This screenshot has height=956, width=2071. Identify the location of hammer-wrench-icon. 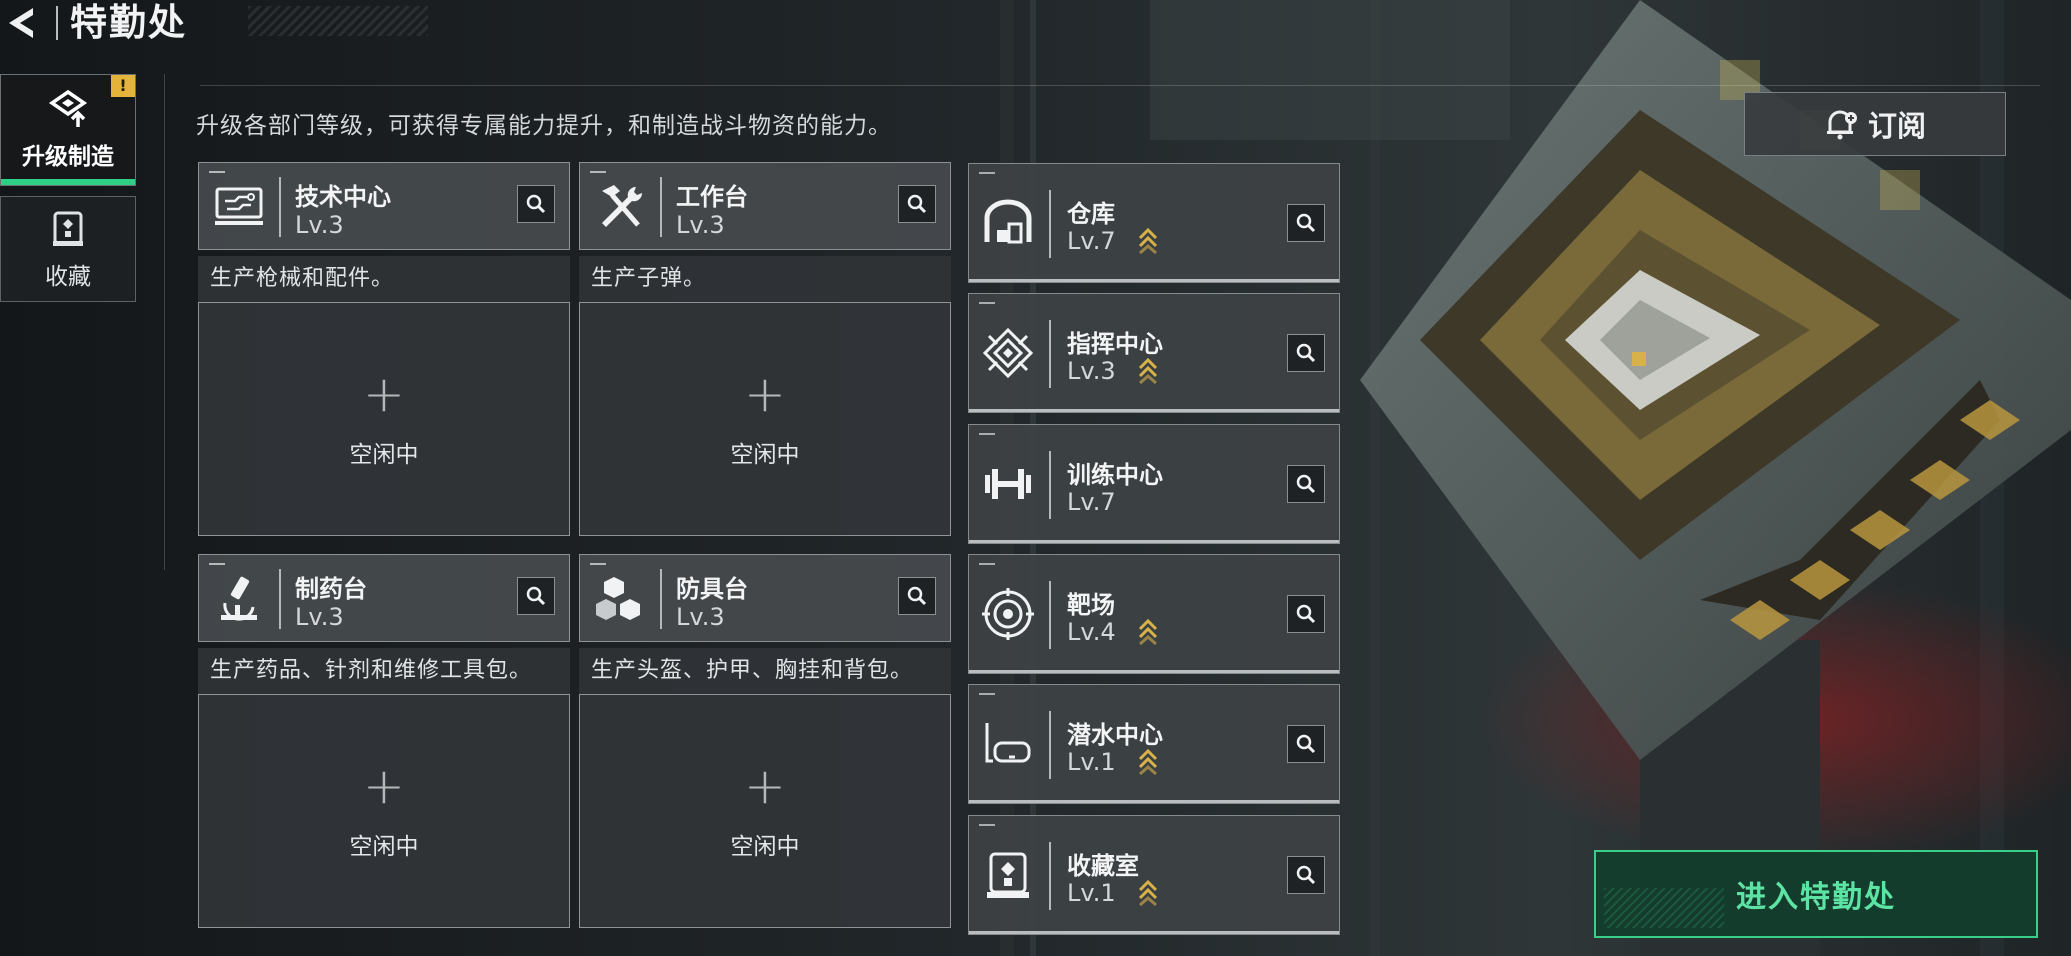
(622, 206).